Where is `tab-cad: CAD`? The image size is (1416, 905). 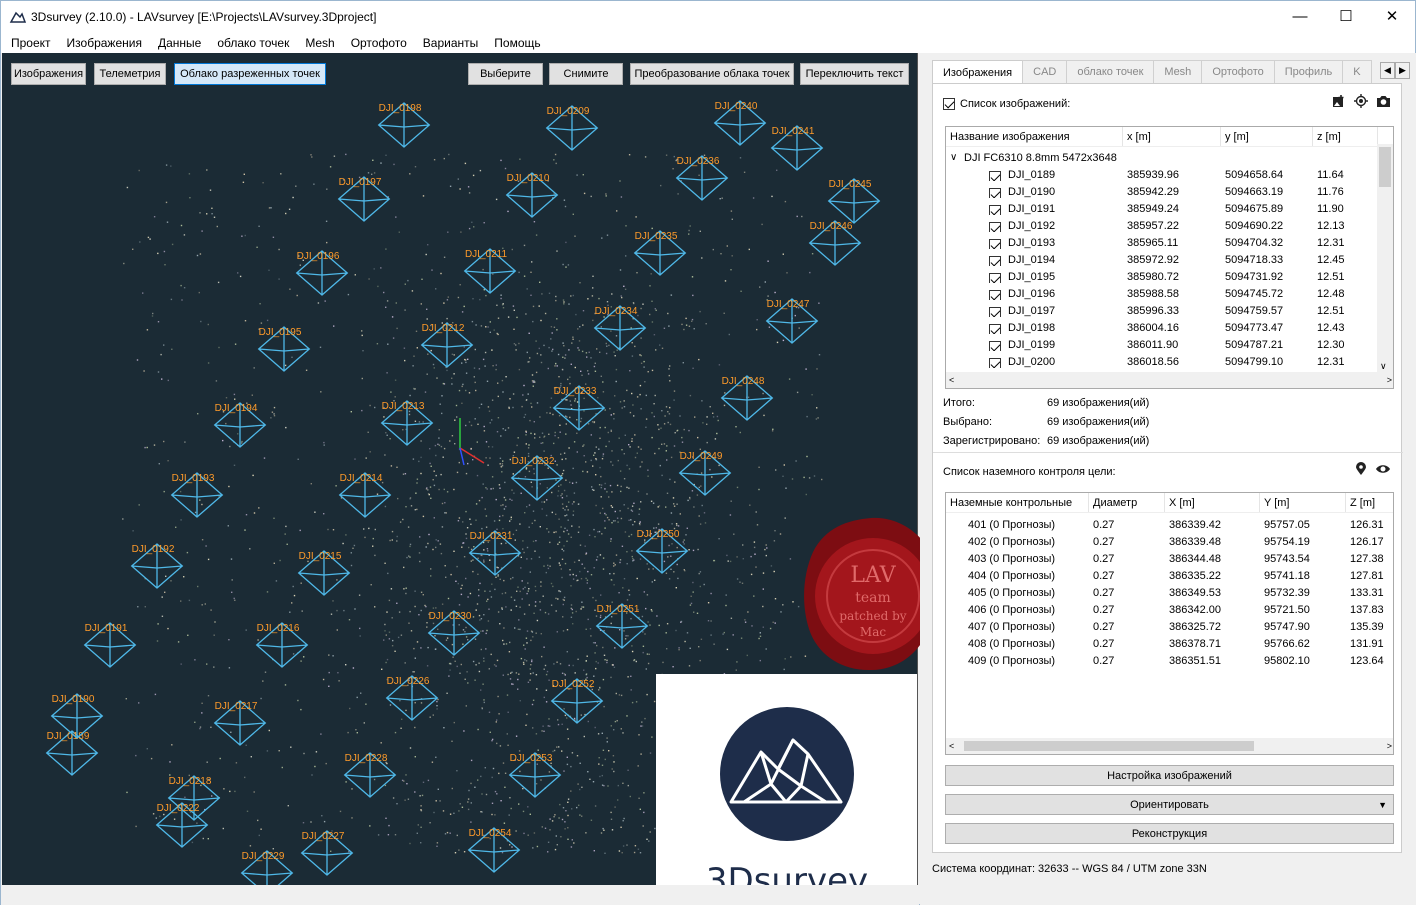 tab-cad: CAD is located at coordinates (1045, 71).